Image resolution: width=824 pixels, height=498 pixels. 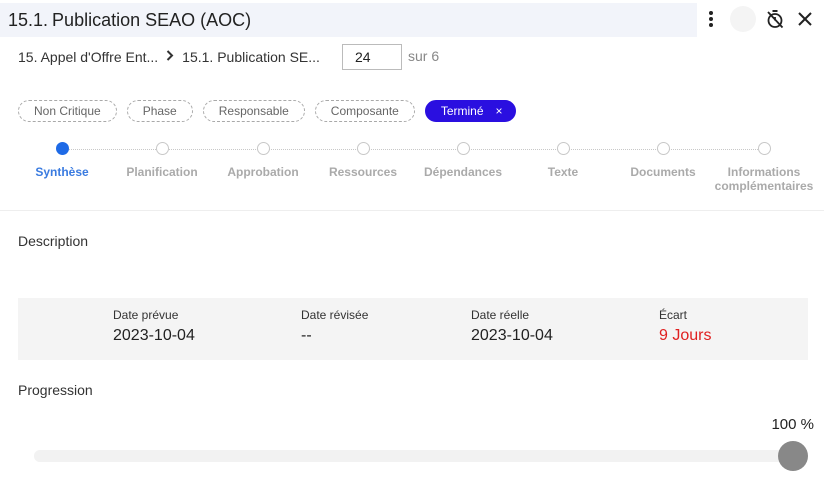 What do you see at coordinates (162, 172) in the screenshot?
I see `step-label: Planification` at bounding box center [162, 172].